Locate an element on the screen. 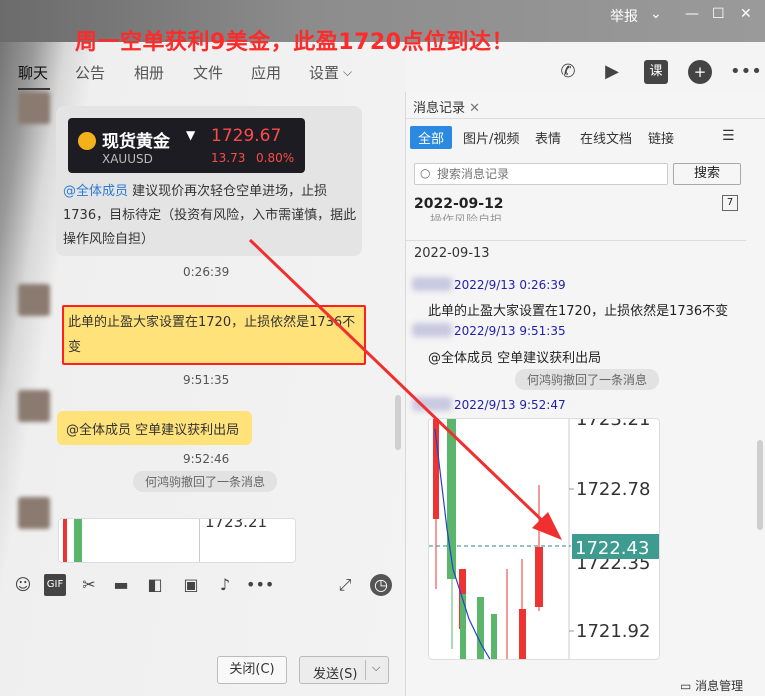 This screenshot has width=765, height=696. message-manager-icon: ▭ is located at coordinates (686, 686).